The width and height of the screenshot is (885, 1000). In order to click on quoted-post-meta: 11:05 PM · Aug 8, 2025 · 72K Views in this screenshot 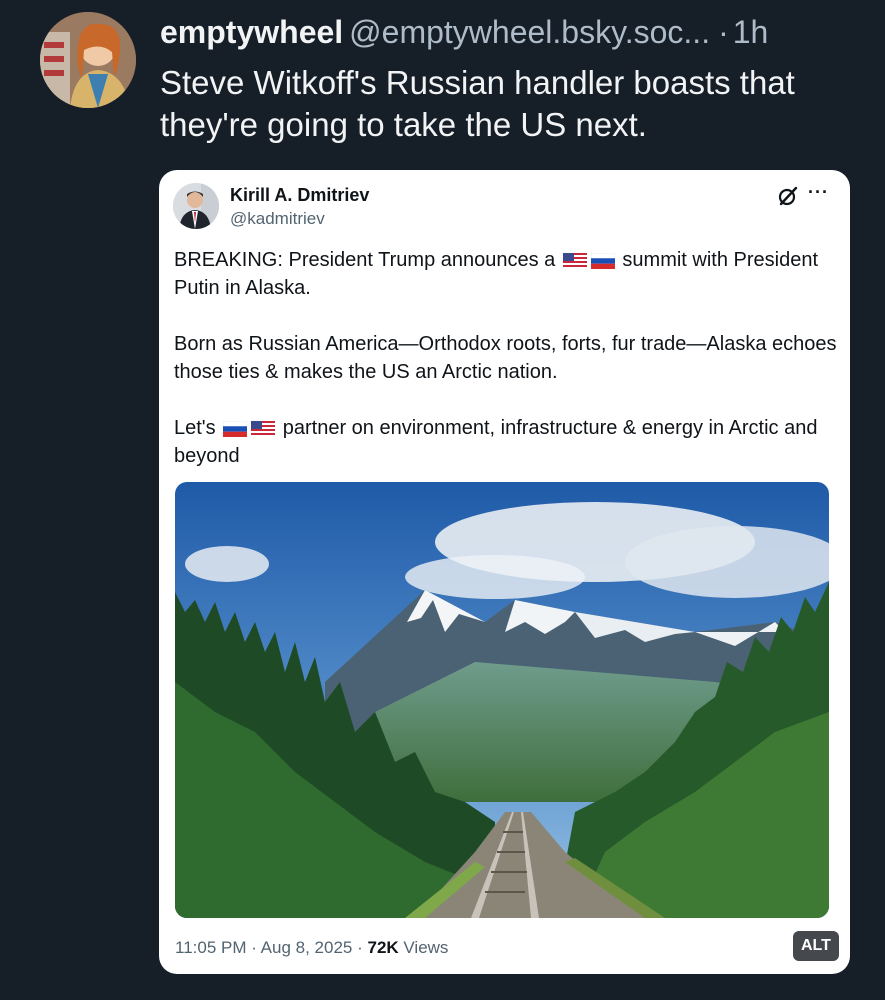, I will do `click(311, 948)`.